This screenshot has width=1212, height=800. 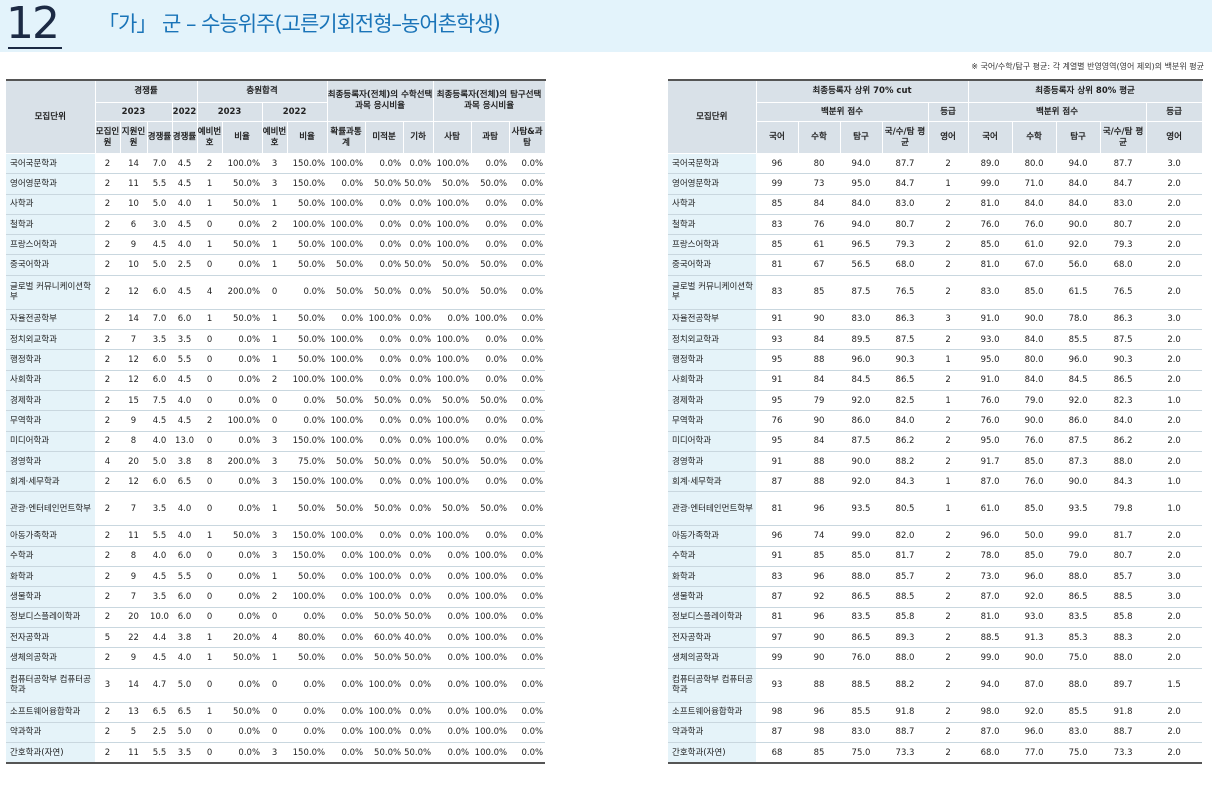 What do you see at coordinates (50, 441) in the screenshot?
I see `unit-name-cell: 미디어학과` at bounding box center [50, 441].